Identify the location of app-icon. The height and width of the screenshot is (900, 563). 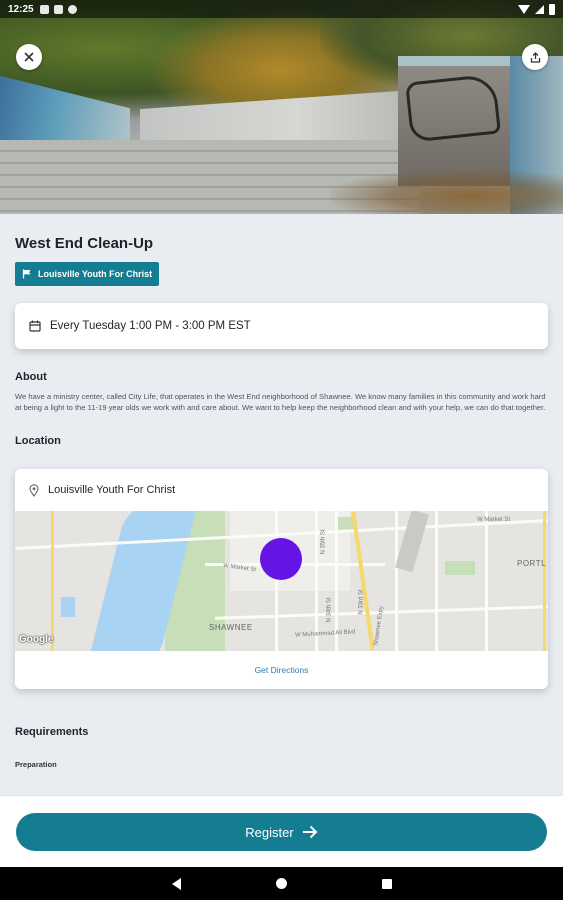
(72, 9).